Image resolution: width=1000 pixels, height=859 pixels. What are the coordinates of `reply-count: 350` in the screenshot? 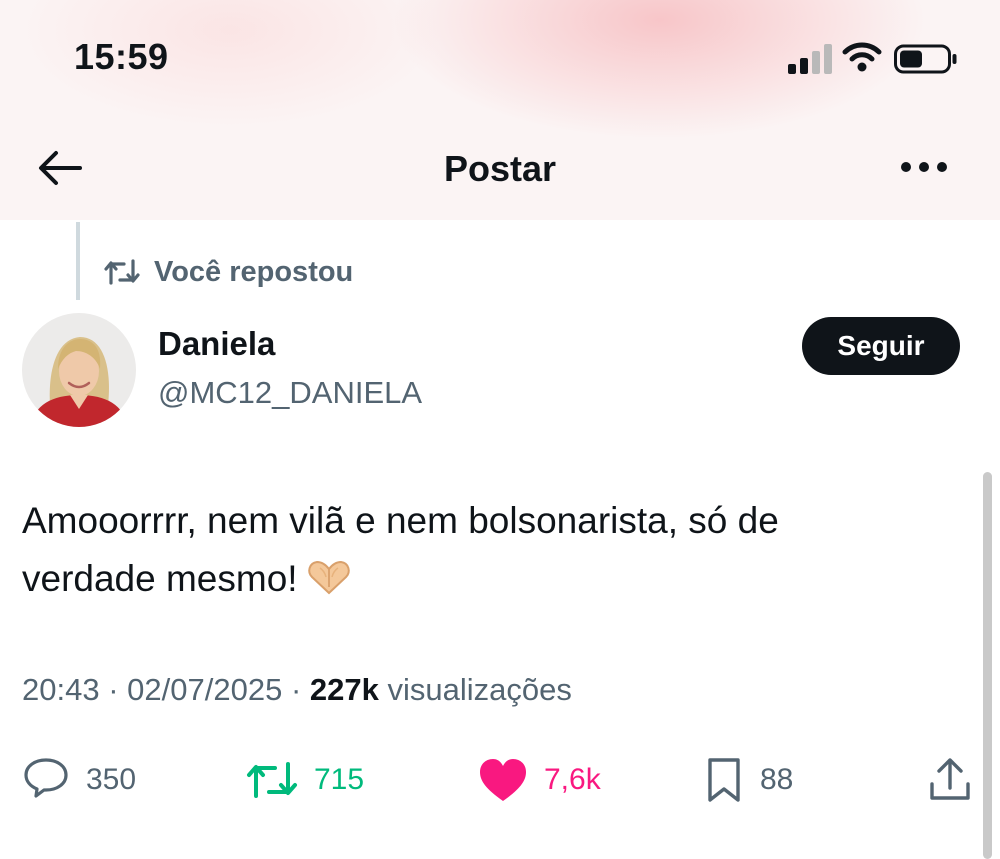 It's located at (111, 779).